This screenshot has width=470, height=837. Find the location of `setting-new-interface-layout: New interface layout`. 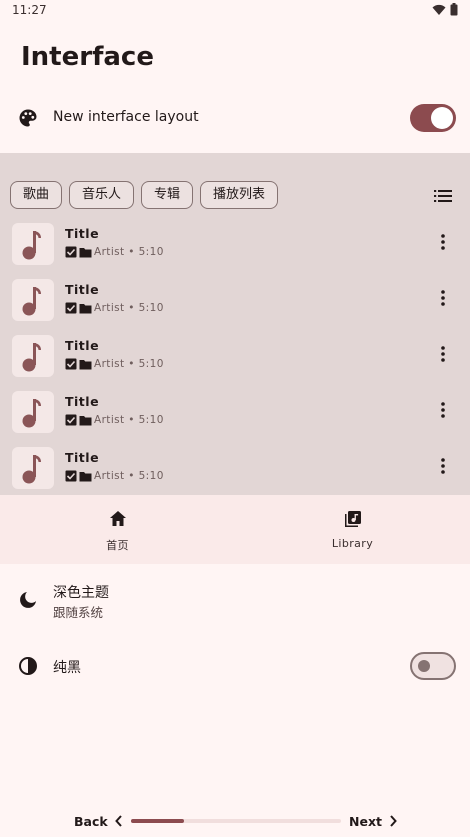

setting-new-interface-layout: New interface layout is located at coordinates (235, 118).